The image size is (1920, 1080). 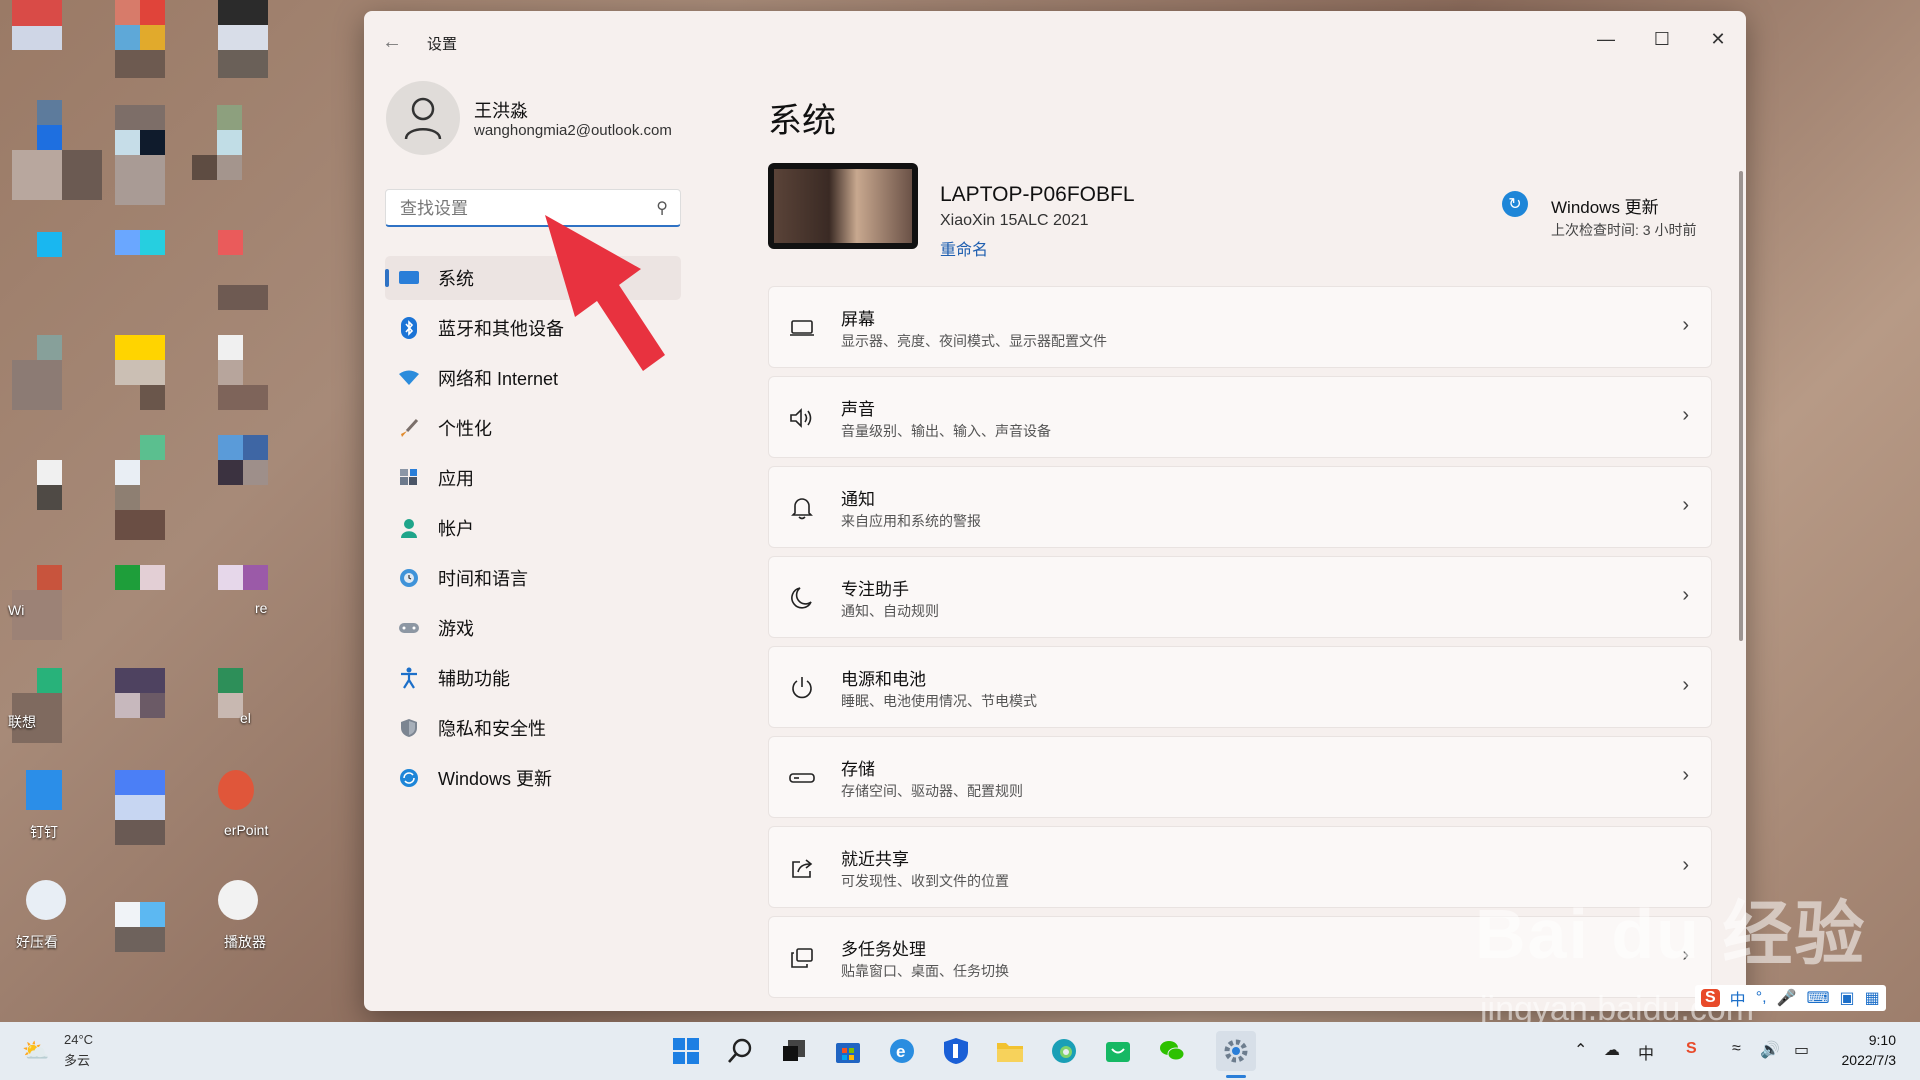 What do you see at coordinates (794, 1051) in the screenshot?
I see `task-view-button` at bounding box center [794, 1051].